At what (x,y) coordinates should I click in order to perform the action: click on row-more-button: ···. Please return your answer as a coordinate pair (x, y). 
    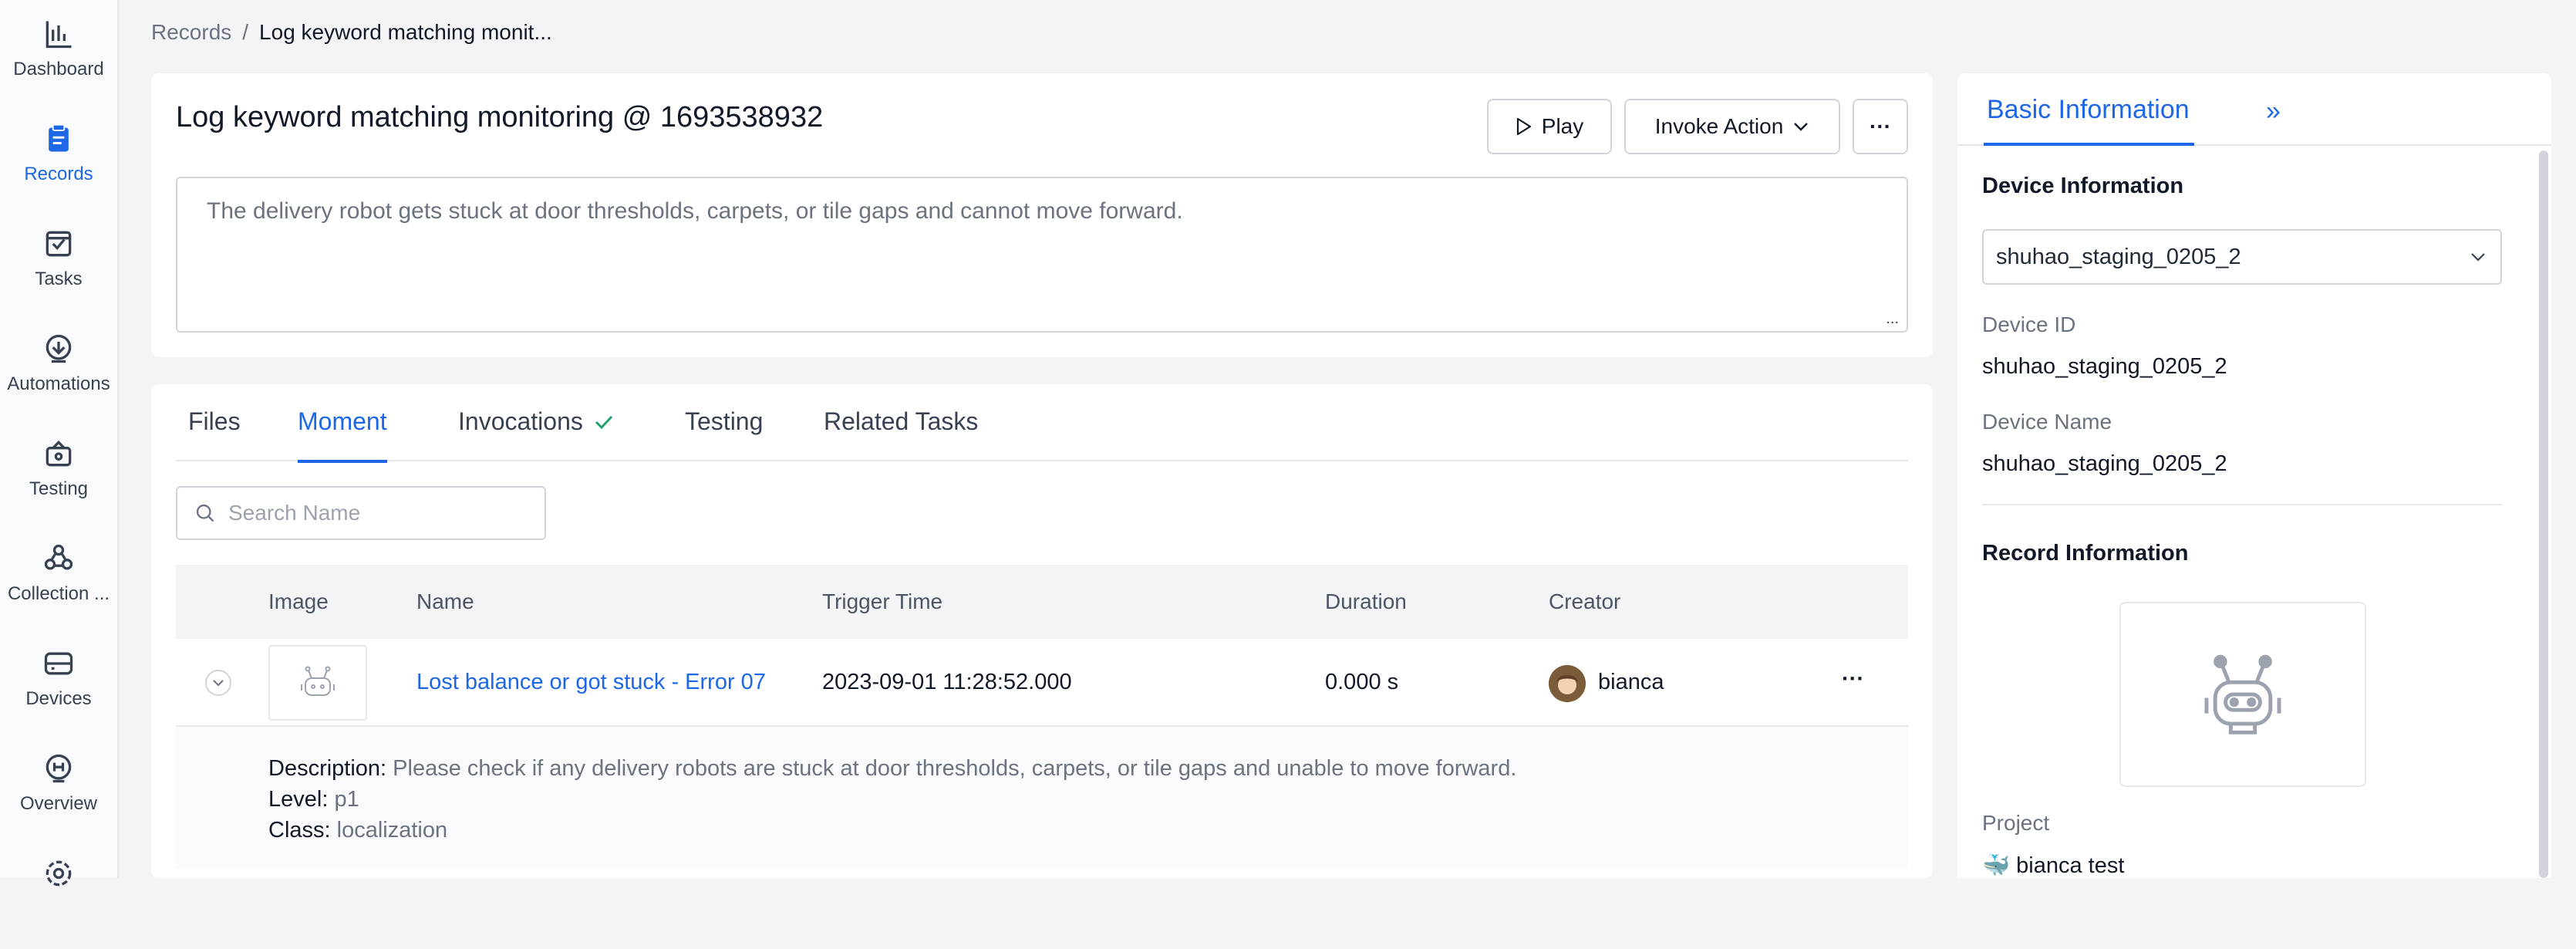
    Looking at the image, I should click on (1853, 679).